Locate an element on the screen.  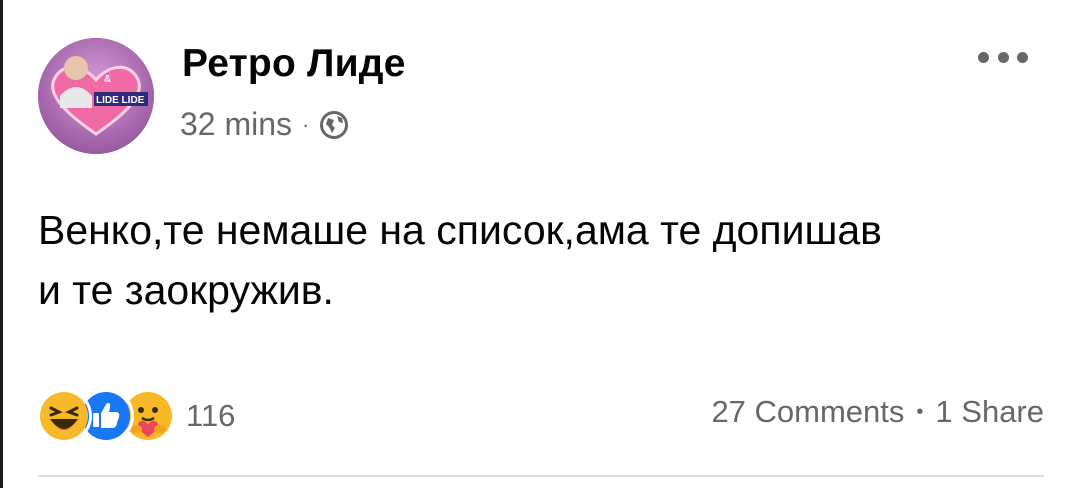
avatar-text-top: & is located at coordinates (107, 79).